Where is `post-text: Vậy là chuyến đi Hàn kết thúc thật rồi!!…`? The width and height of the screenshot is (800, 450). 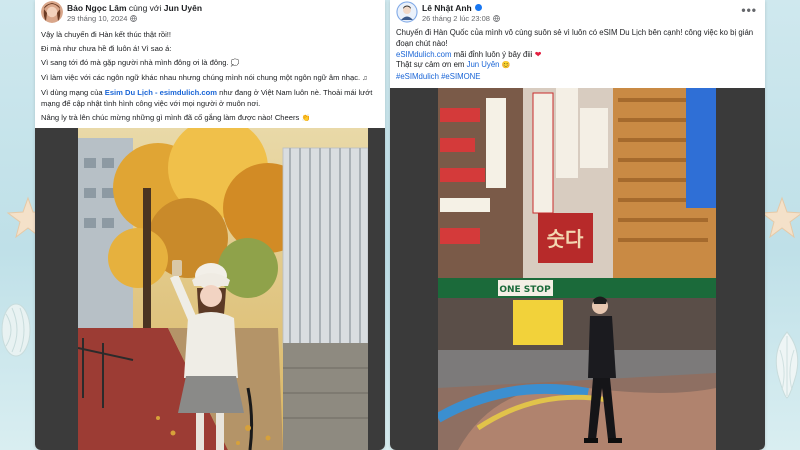
post-text: Vậy là chuyến đi Hàn kết thúc thật rồi!!… is located at coordinates (209, 79).